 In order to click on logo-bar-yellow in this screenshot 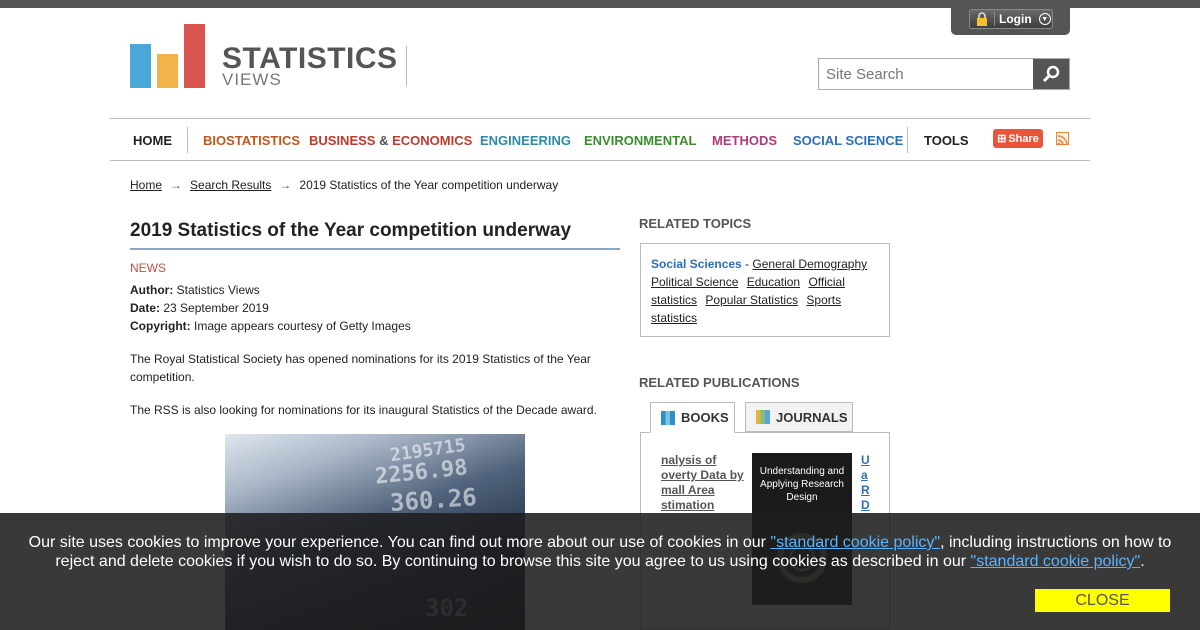, I will do `click(167, 71)`.